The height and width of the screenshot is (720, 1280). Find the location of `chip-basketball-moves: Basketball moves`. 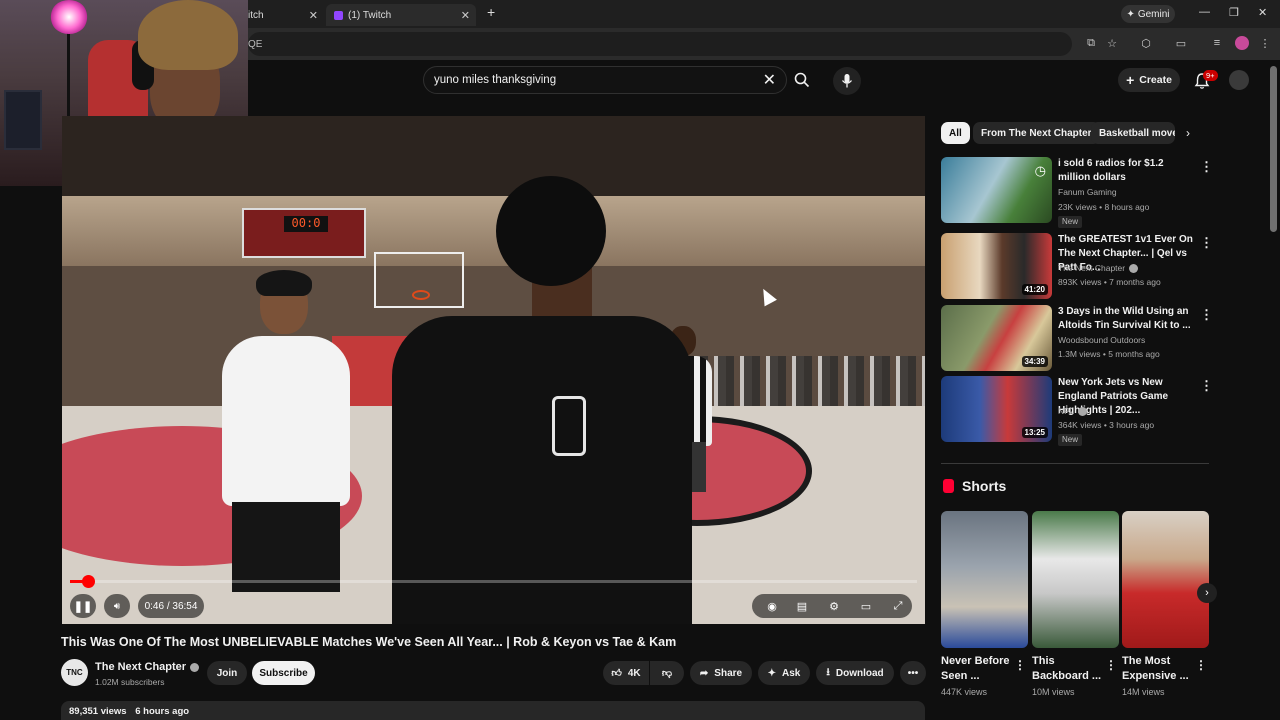

chip-basketball-moves: Basketball moves is located at coordinates (1133, 133).